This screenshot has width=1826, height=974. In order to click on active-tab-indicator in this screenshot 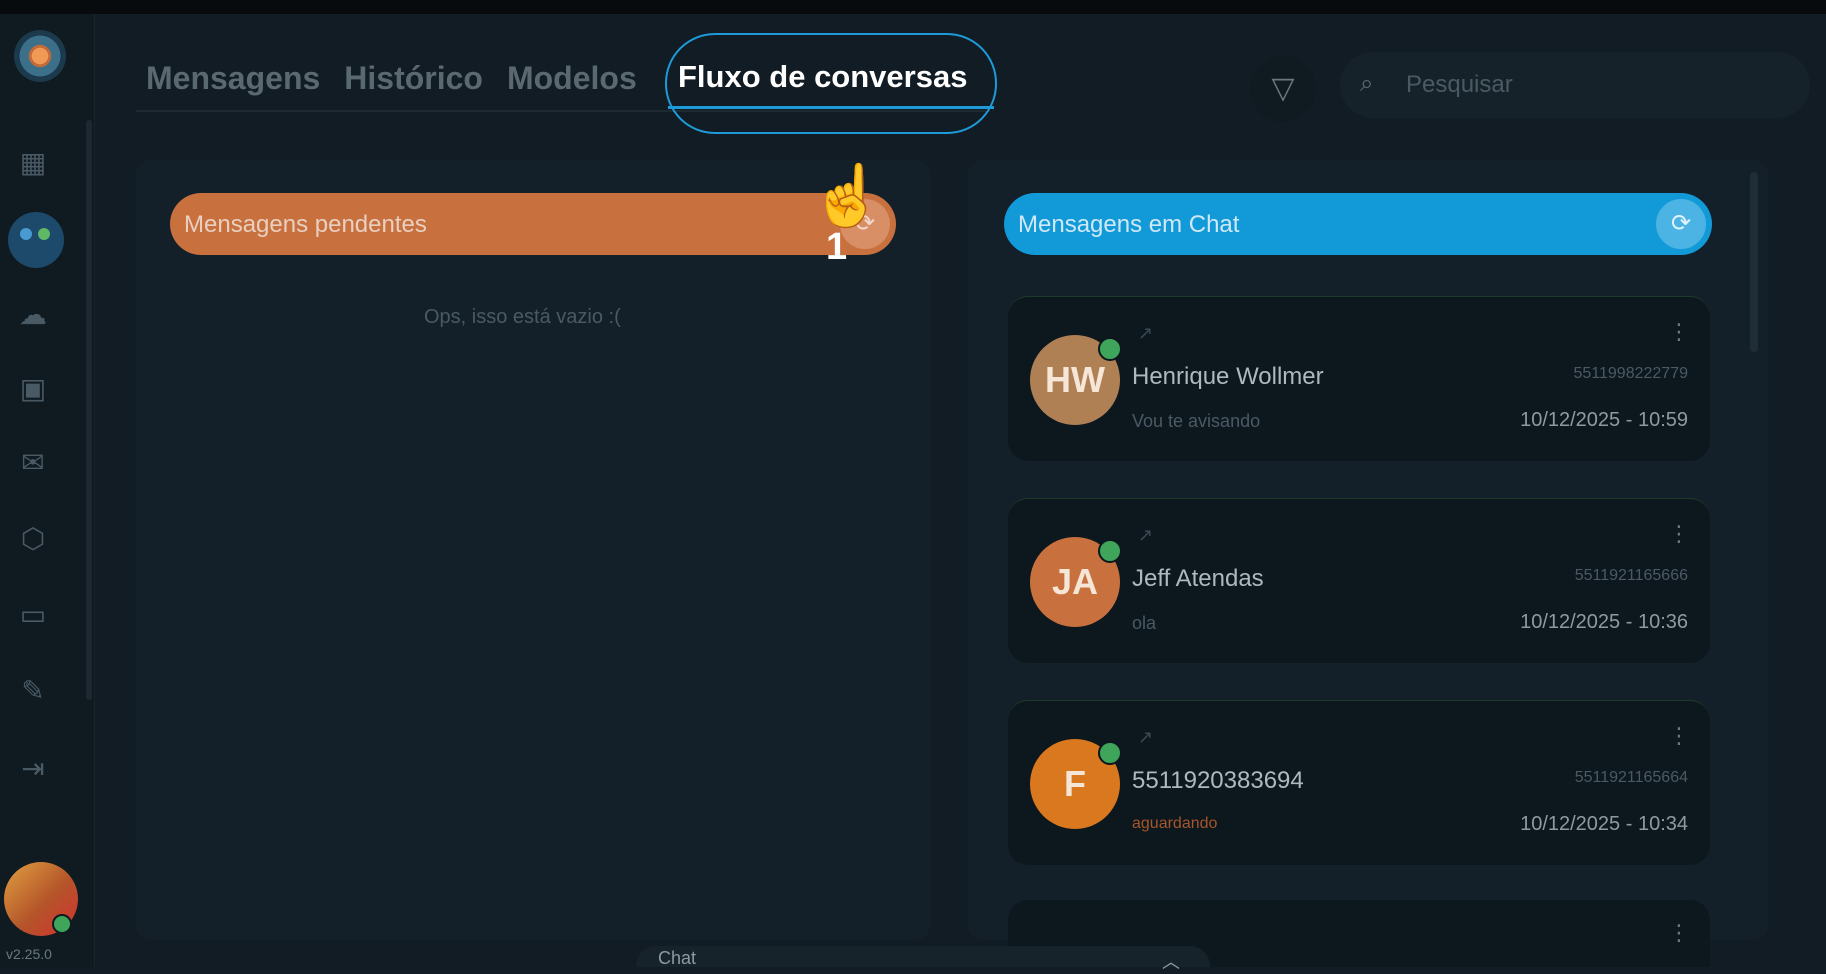, I will do `click(831, 107)`.